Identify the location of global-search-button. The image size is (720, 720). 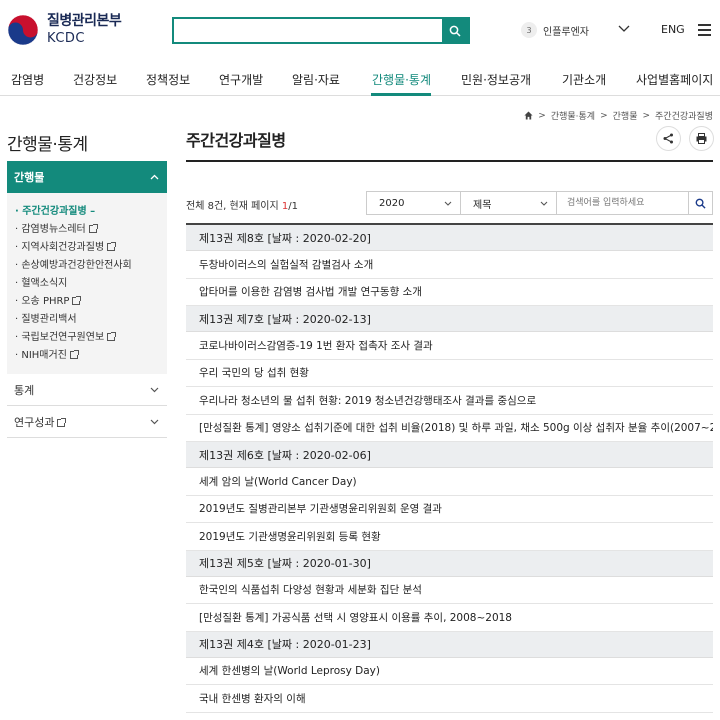
(455, 30).